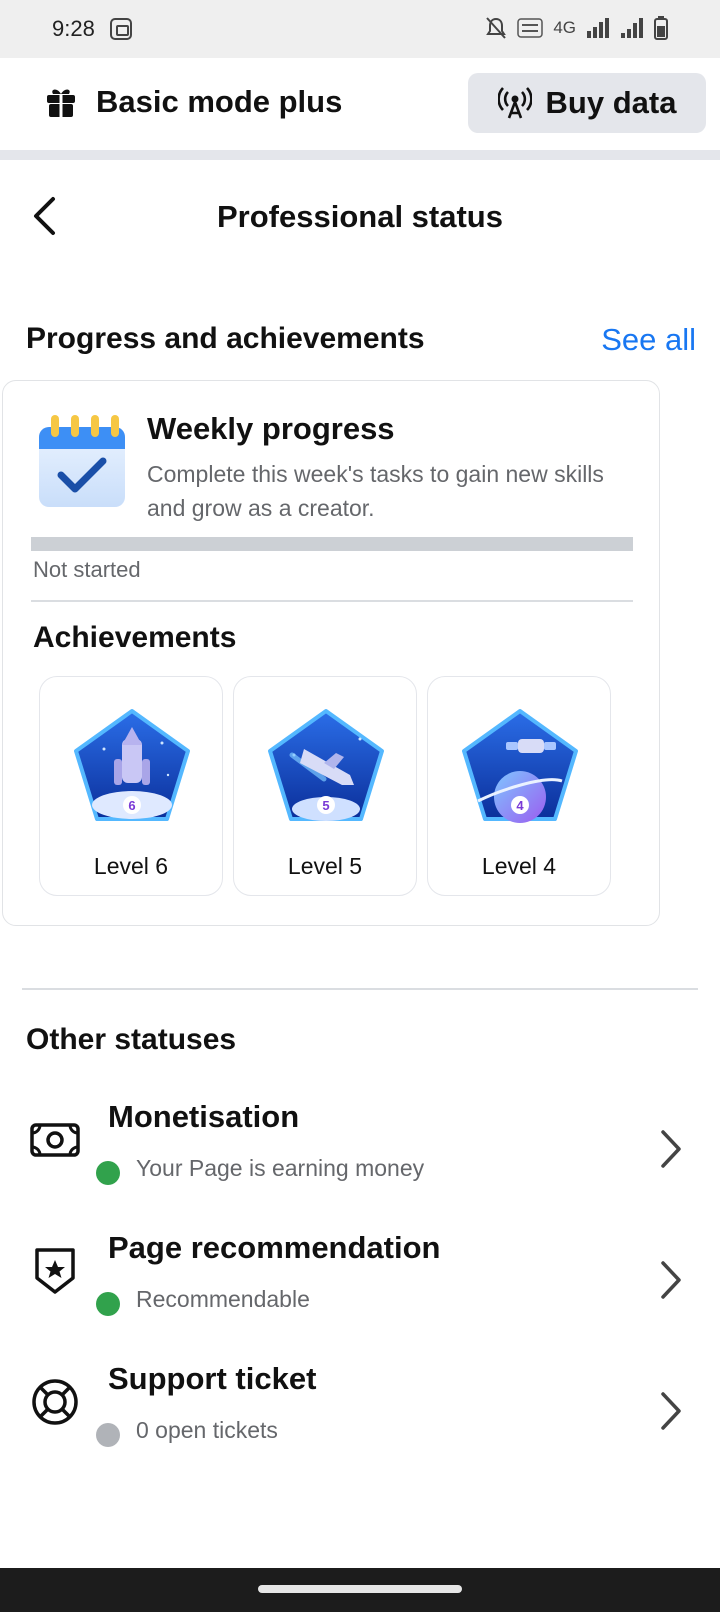 The height and width of the screenshot is (1612, 720). What do you see at coordinates (223, 1299) in the screenshot?
I see `status-subtitle: Recommendable` at bounding box center [223, 1299].